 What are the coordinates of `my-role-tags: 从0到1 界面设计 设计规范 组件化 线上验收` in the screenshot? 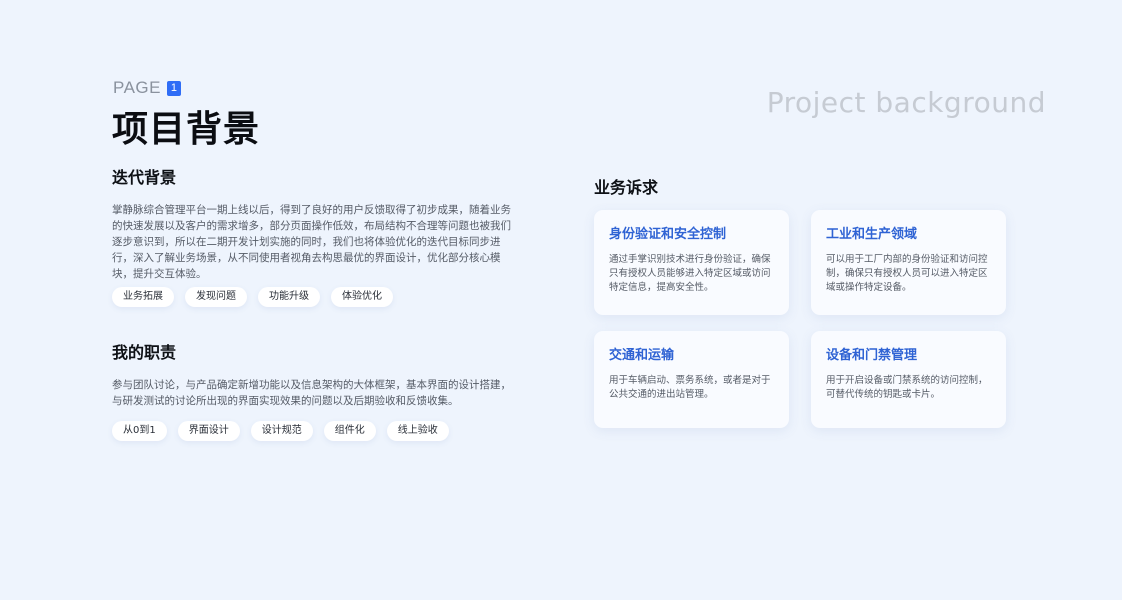 It's located at (312, 431).